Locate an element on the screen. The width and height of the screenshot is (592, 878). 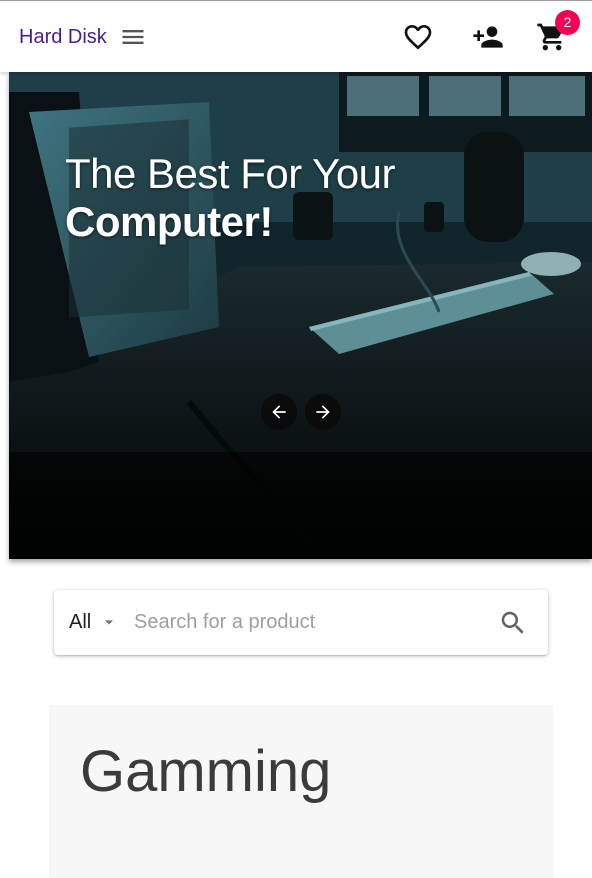
carousel-prev-button is located at coordinates (279, 412).